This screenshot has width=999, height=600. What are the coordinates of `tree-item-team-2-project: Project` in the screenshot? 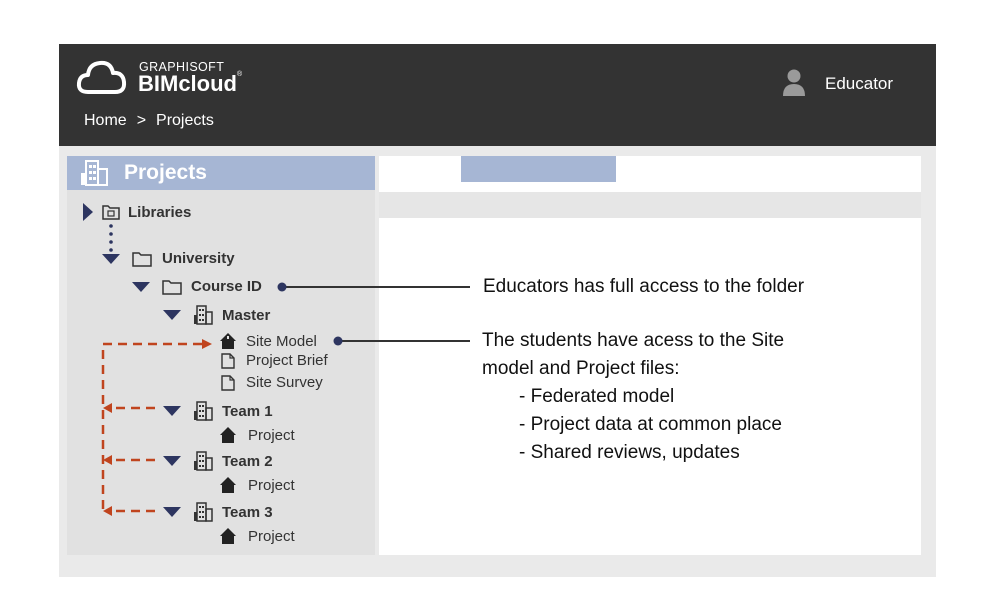 It's located at (257, 485).